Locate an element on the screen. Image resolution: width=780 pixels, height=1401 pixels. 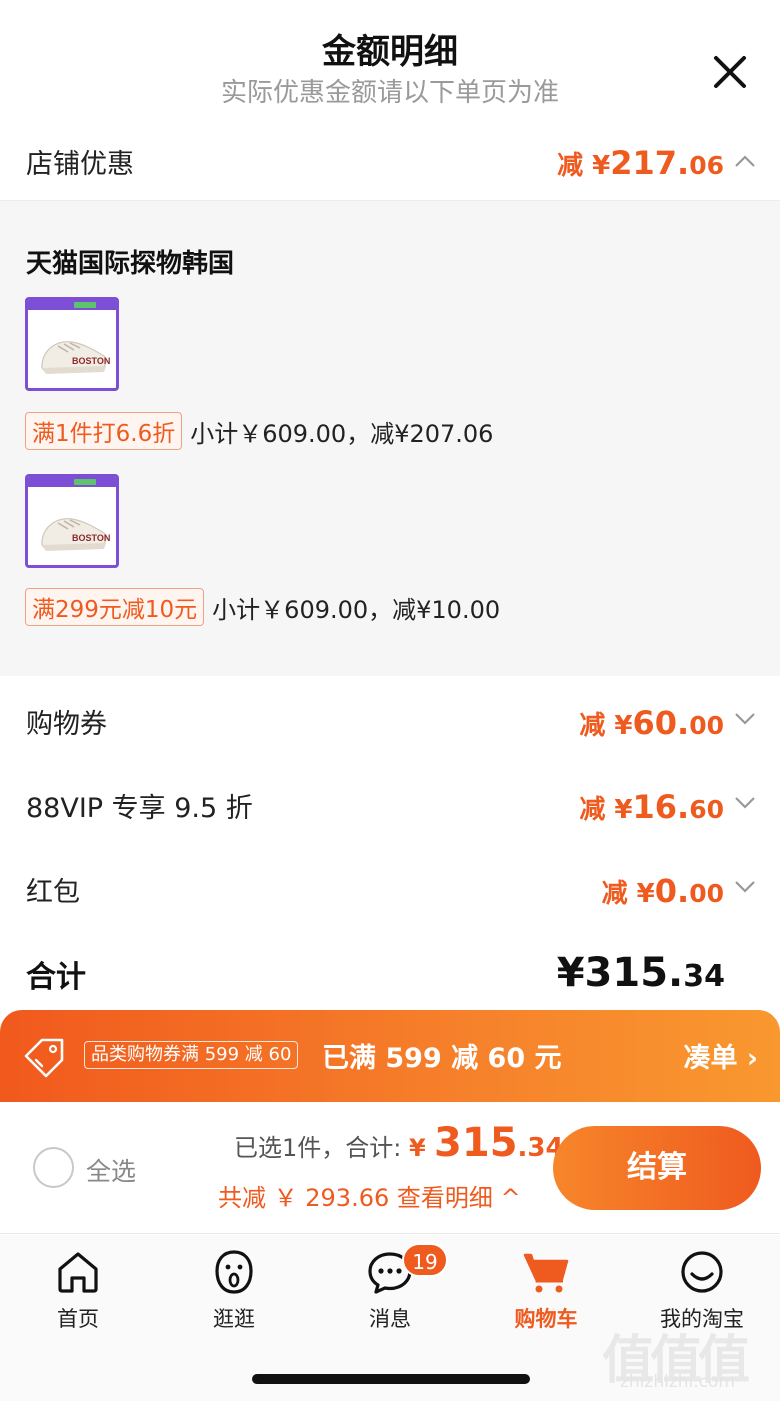
promo-line: 满1件打6.6折 小计￥609.00，减¥207.06 is located at coordinates (259, 431).